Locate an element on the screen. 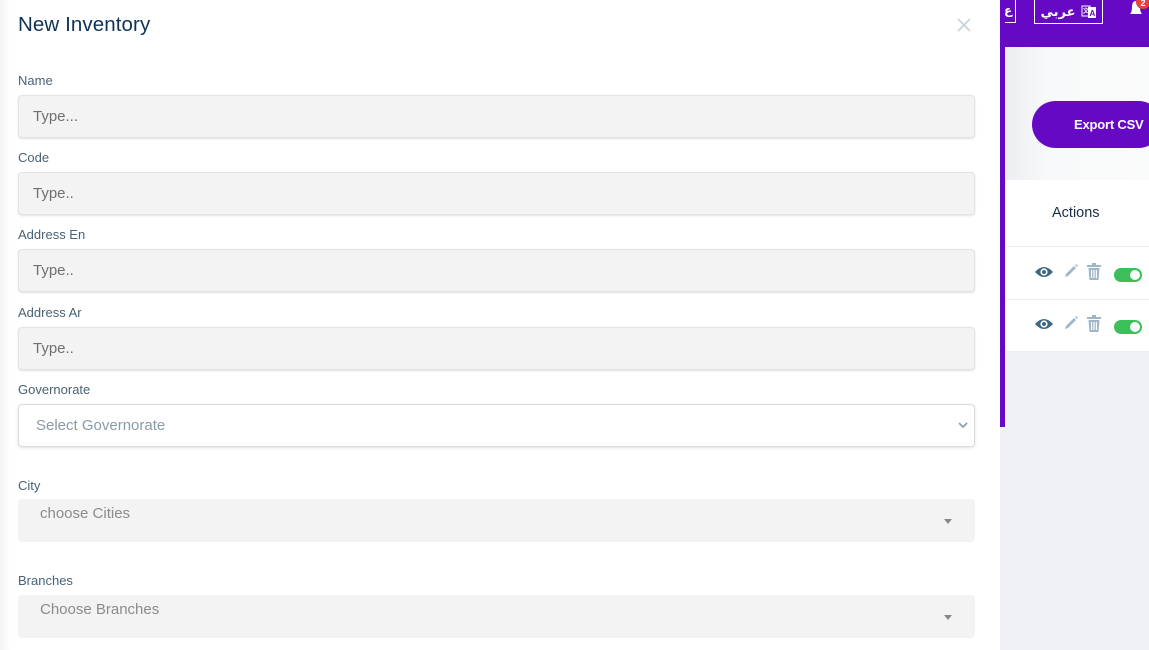 Image resolution: width=1149 pixels, height=650 pixels. close-icon is located at coordinates (964, 25).